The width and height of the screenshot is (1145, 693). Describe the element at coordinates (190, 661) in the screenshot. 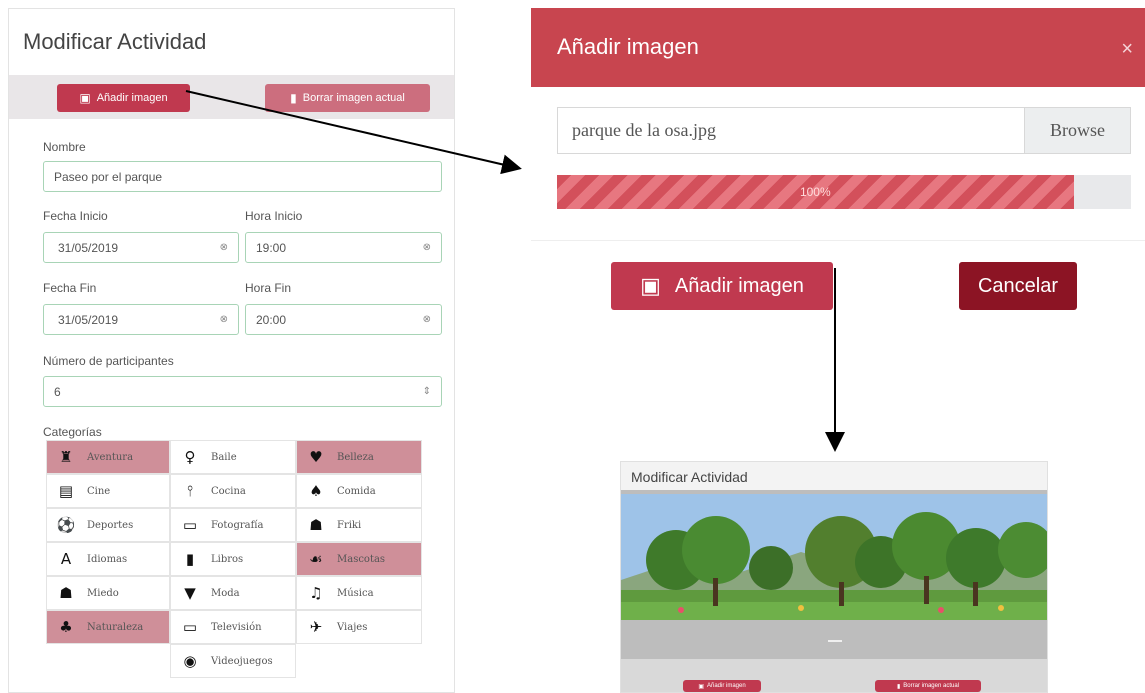

I see `gamepad-icon: ◉` at that location.